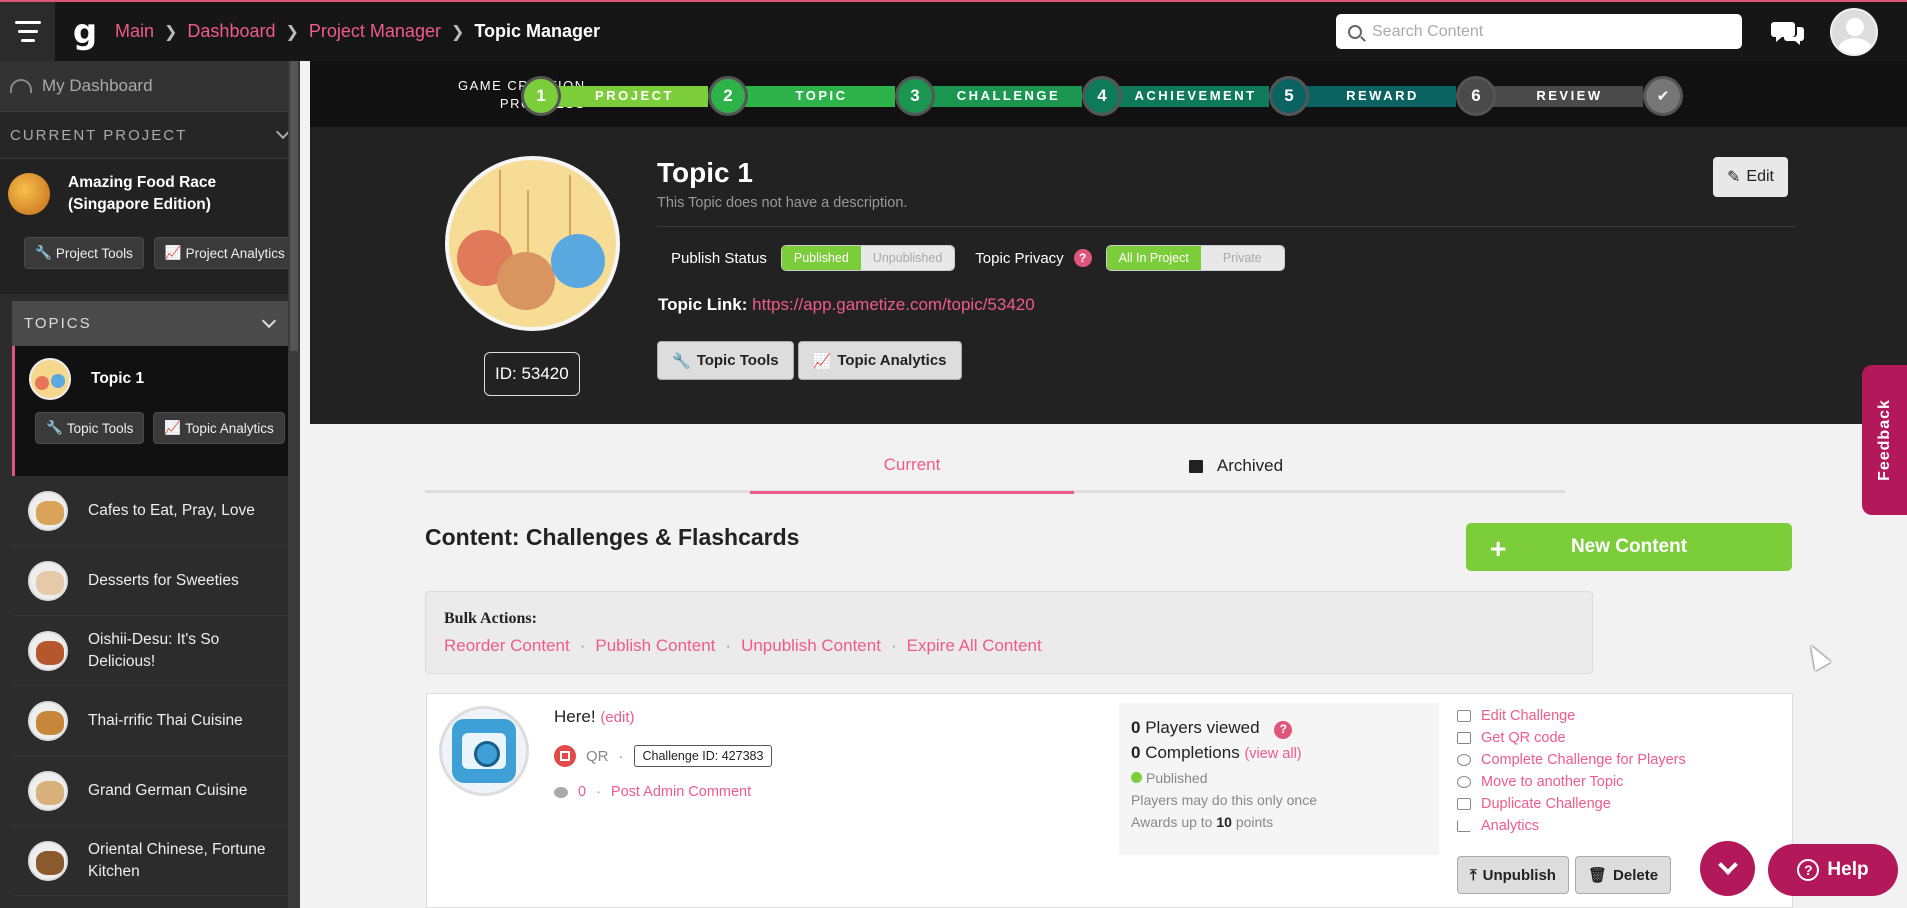  Describe the element at coordinates (231, 31) in the screenshot. I see `breadcrumb-dashboard: Dashboard` at that location.